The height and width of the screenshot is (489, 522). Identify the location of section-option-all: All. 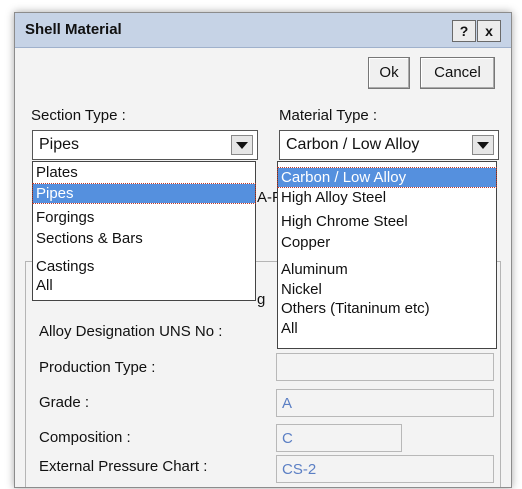
(144, 285).